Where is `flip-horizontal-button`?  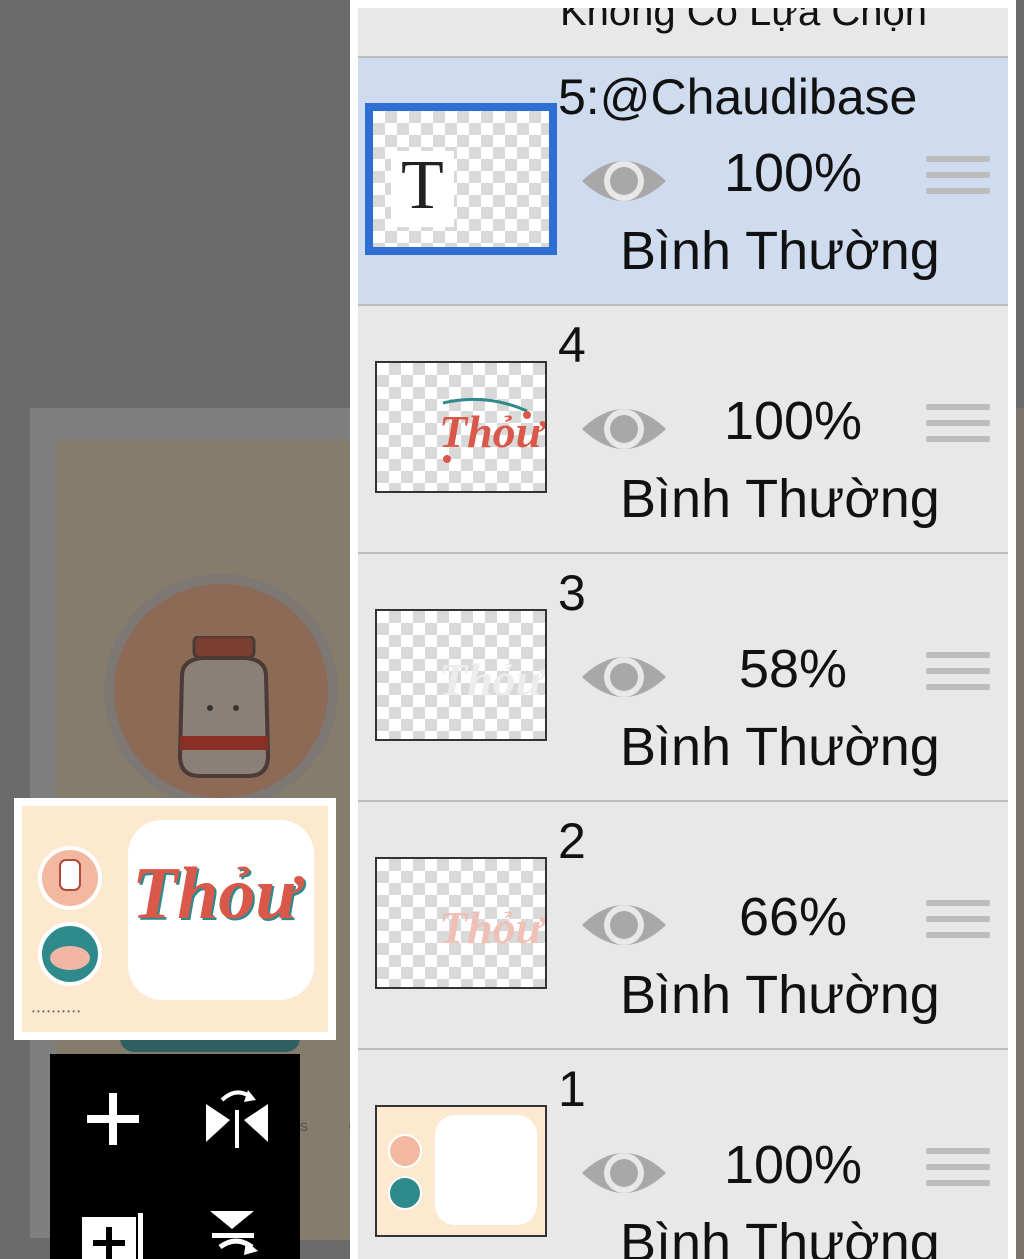 flip-horizontal-button is located at coordinates (237, 1119).